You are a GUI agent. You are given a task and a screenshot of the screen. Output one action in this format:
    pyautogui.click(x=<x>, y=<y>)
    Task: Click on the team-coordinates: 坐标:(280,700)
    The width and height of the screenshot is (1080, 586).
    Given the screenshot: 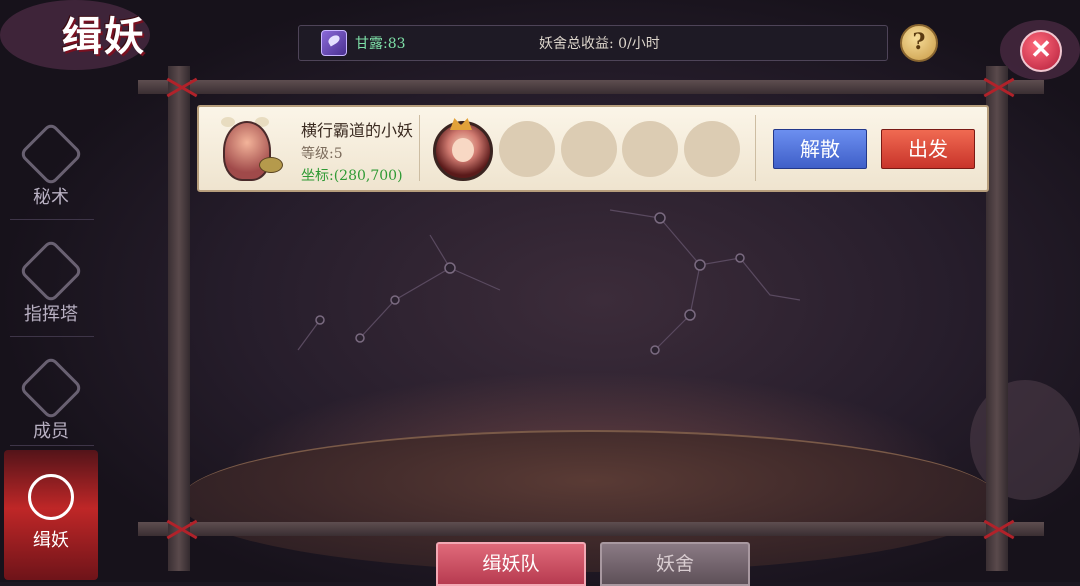 What is the action you would take?
    pyautogui.click(x=352, y=175)
    